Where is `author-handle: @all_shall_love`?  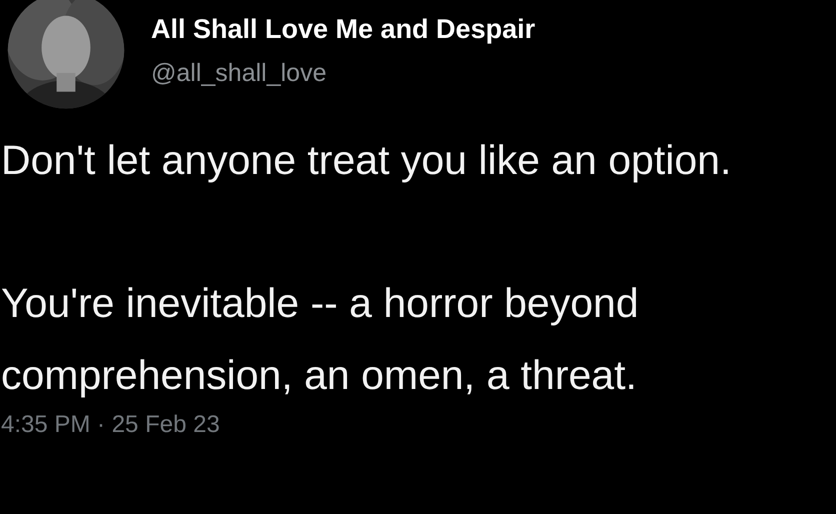
author-handle: @all_shall_love is located at coordinates (238, 73).